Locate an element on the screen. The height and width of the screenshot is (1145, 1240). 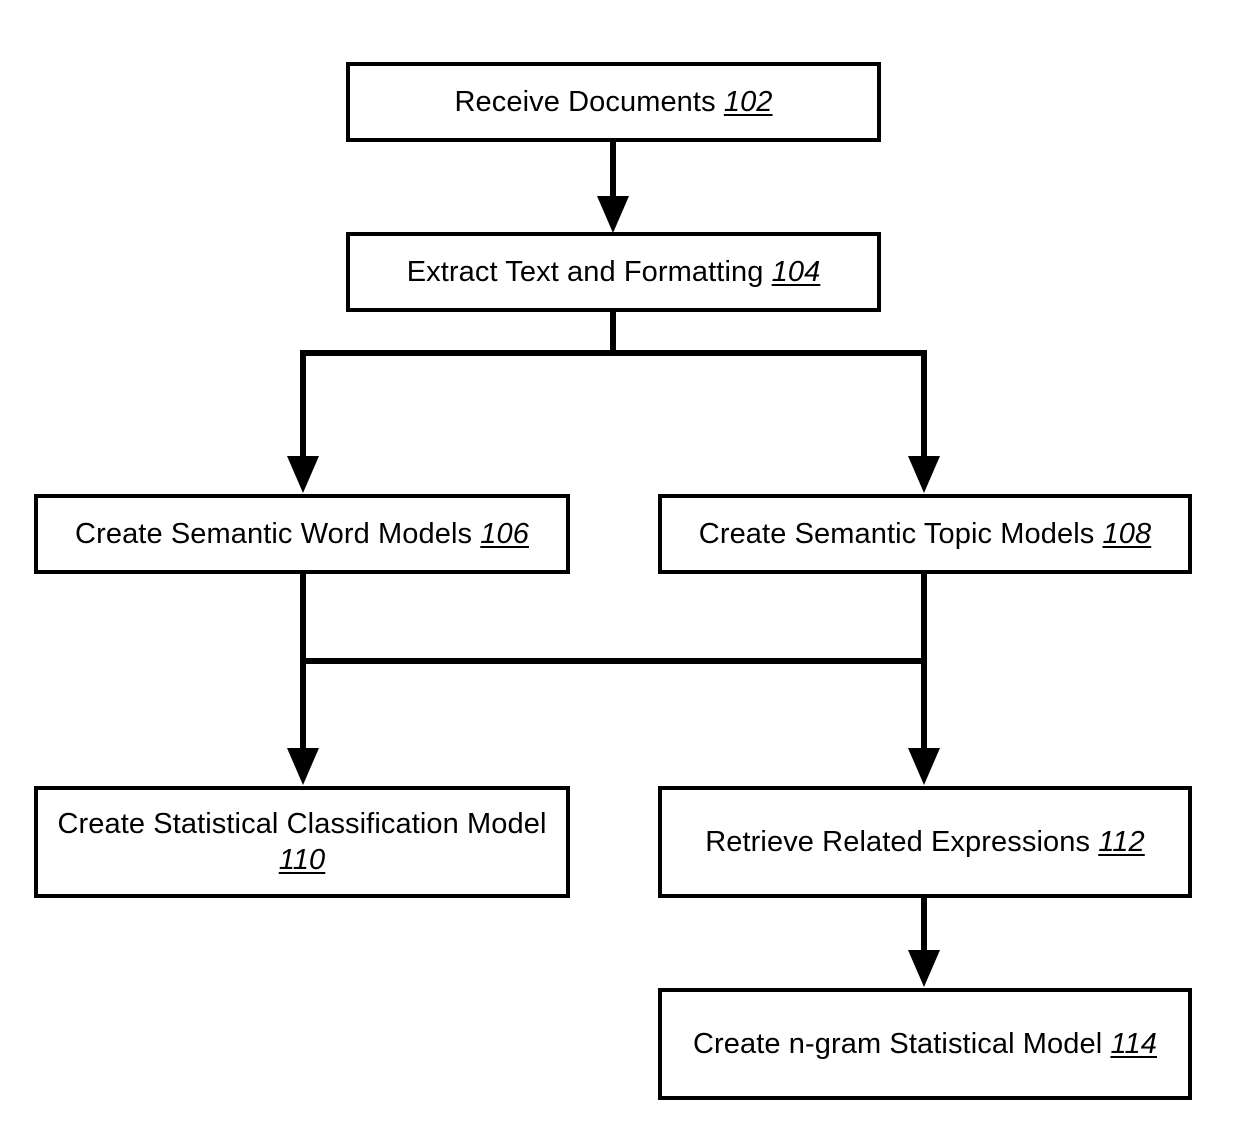
node-create-semantic-topic-models: Create Semantic Topic Models 108 is located at coordinates (925, 534).